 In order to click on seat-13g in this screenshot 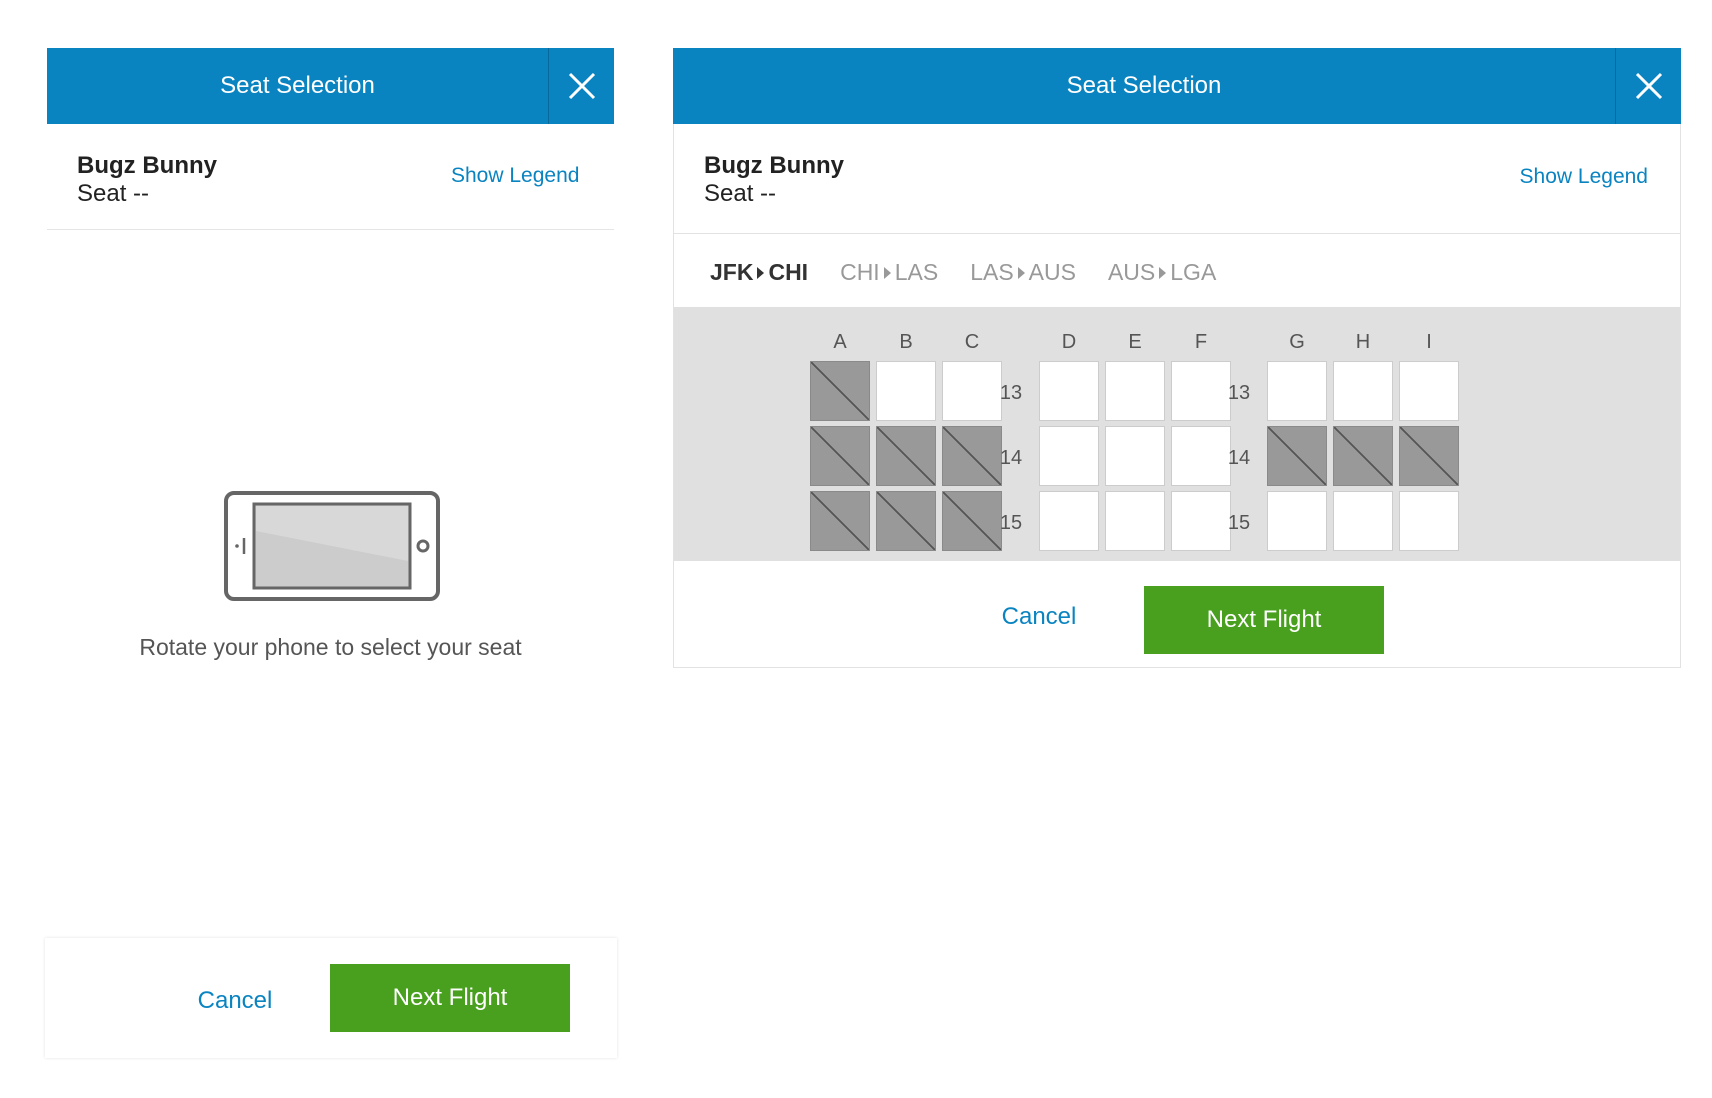, I will do `click(1297, 391)`.